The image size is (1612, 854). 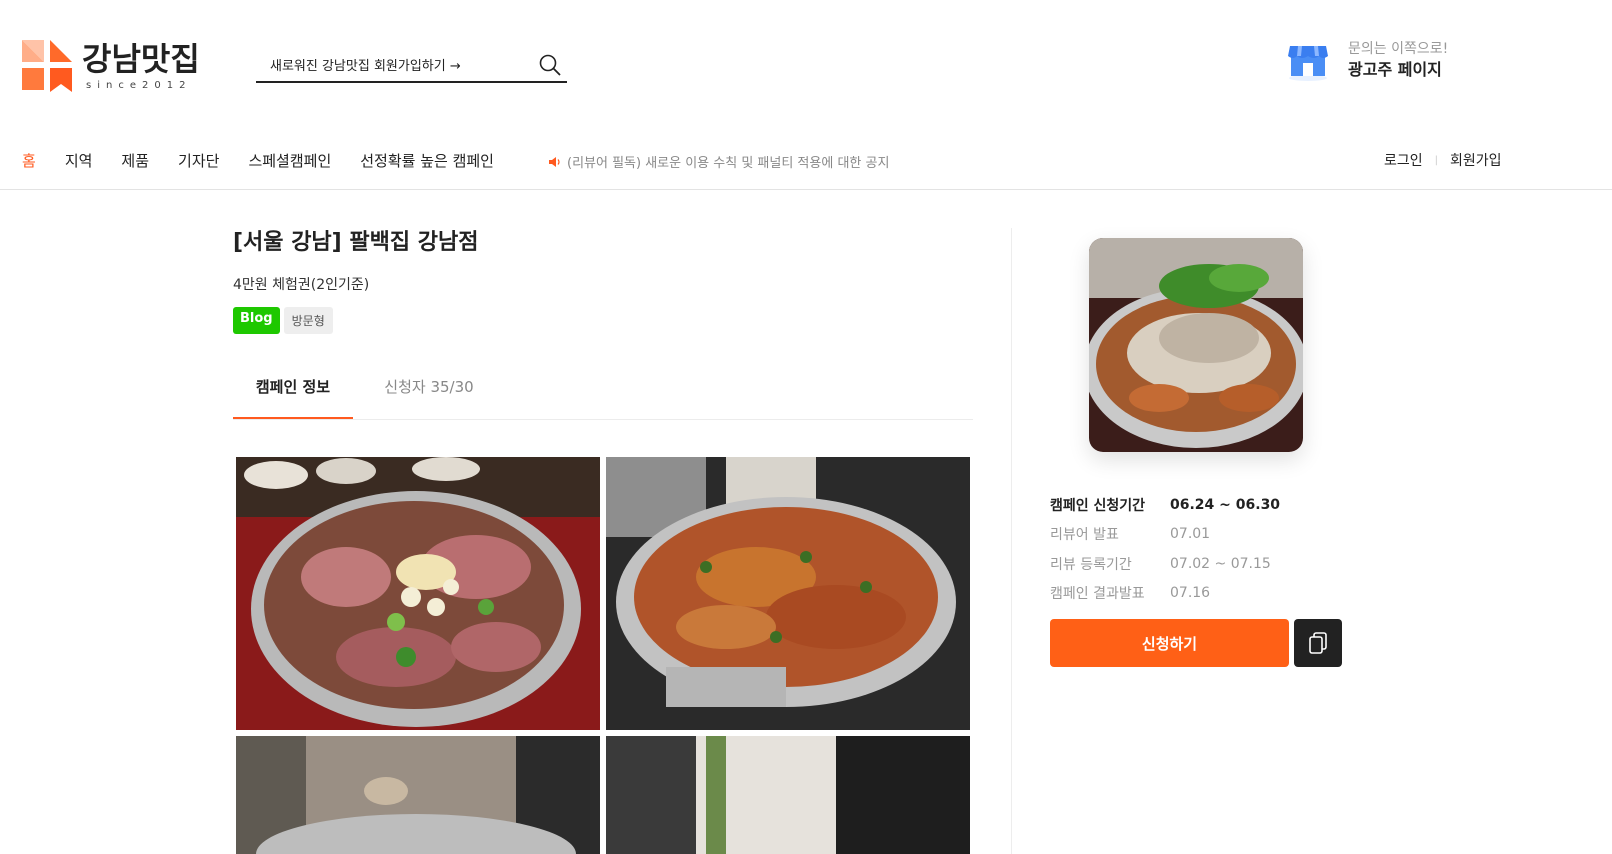 I want to click on blog-badge: Blog, so click(x=256, y=320).